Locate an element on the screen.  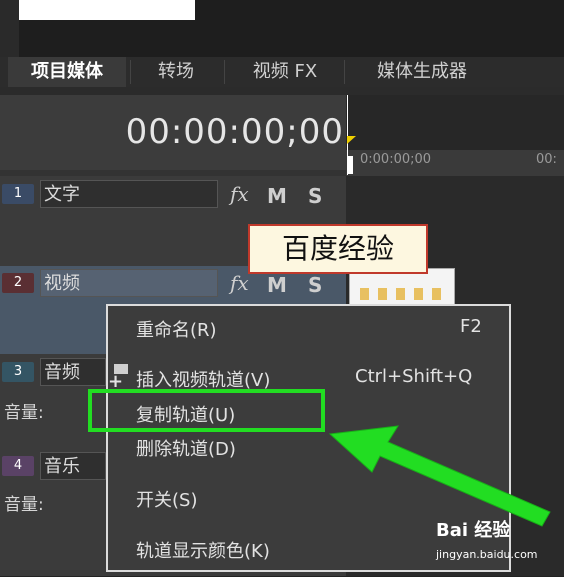
menu-item-delete-track: 删除轨道(D) is located at coordinates (186, 448).